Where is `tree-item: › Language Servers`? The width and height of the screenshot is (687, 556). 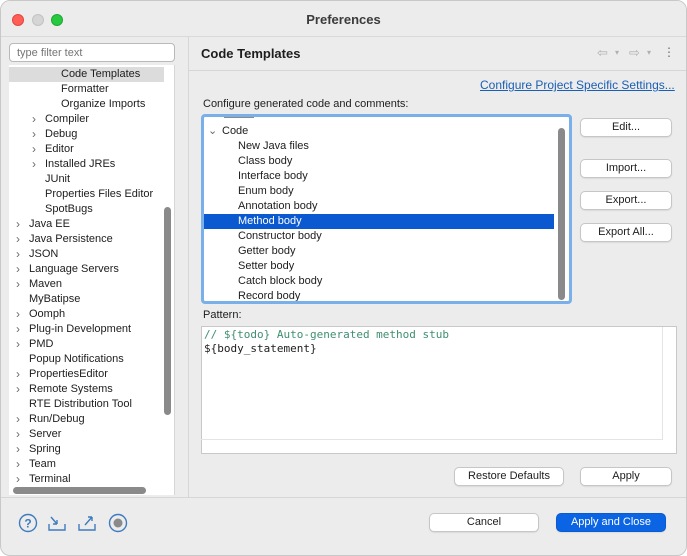
tree-item: › Language Servers is located at coordinates (86, 269).